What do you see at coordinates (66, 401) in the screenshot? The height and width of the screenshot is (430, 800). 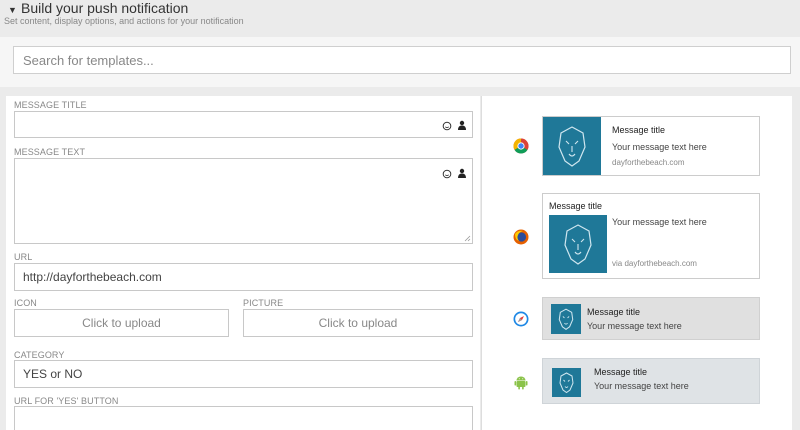 I see `yes-url-label: URL FOR 'YES' BUTTON` at bounding box center [66, 401].